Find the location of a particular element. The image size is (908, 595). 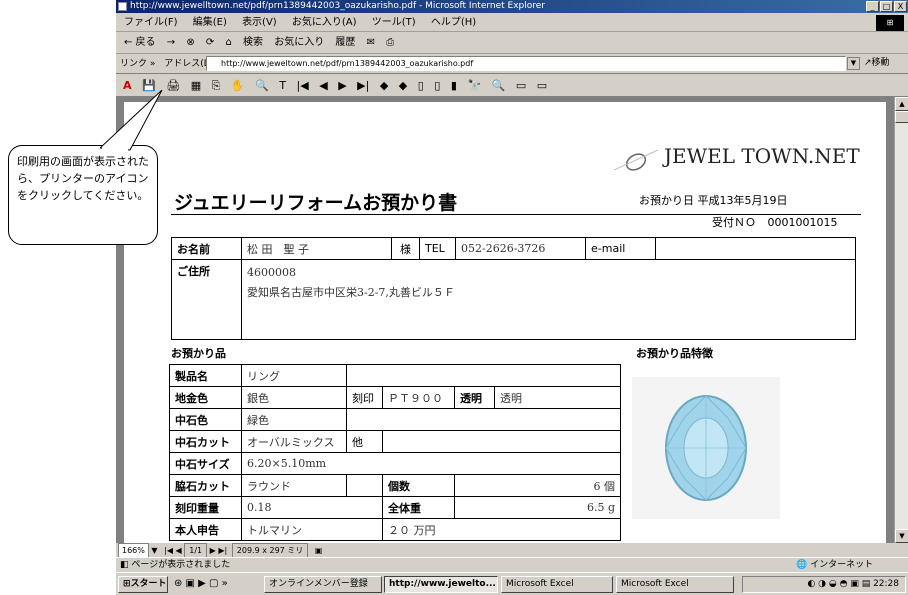

maximize-button: □ is located at coordinates (886, 6).